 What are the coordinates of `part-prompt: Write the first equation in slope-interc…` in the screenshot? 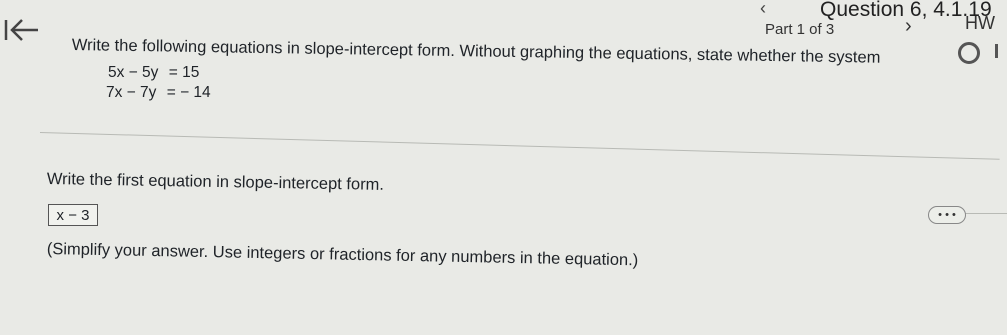 It's located at (215, 182).